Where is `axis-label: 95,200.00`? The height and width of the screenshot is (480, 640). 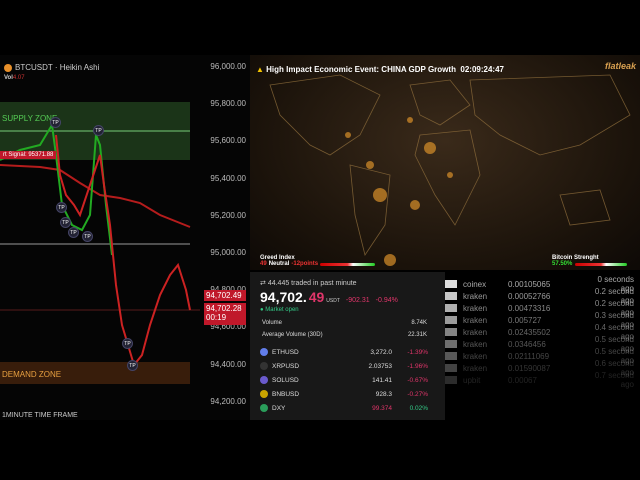
axis-label: 95,200.00 is located at coordinates (228, 215).